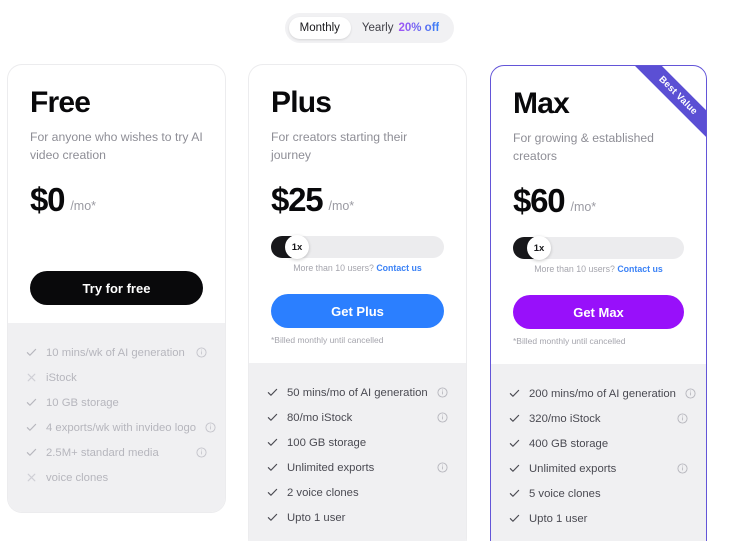 The width and height of the screenshot is (739, 541). I want to click on toggle-monthly-label: Monthly, so click(319, 28).